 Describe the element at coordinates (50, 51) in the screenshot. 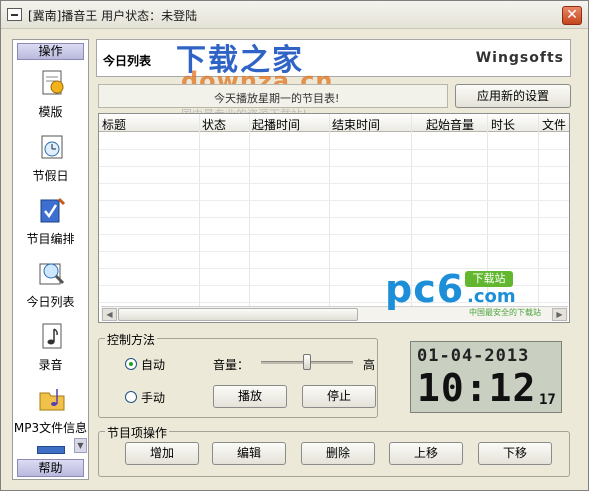

I see `sidebar-header: 操作` at that location.